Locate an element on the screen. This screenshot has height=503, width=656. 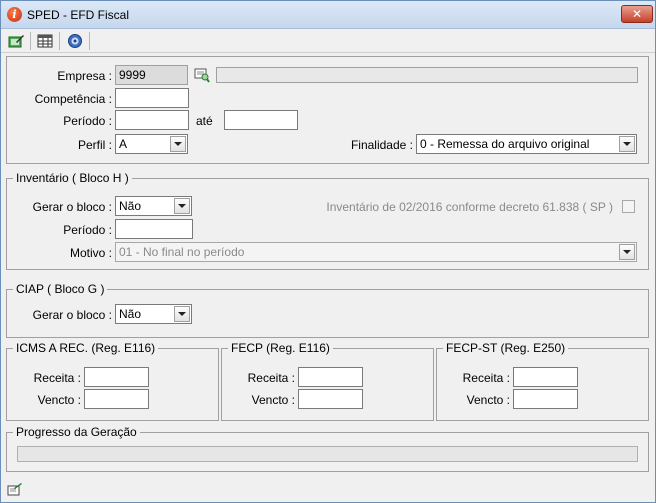
fecp-group: FECP (Reg. E116) Receita : Vencto : is located at coordinates (327, 381).